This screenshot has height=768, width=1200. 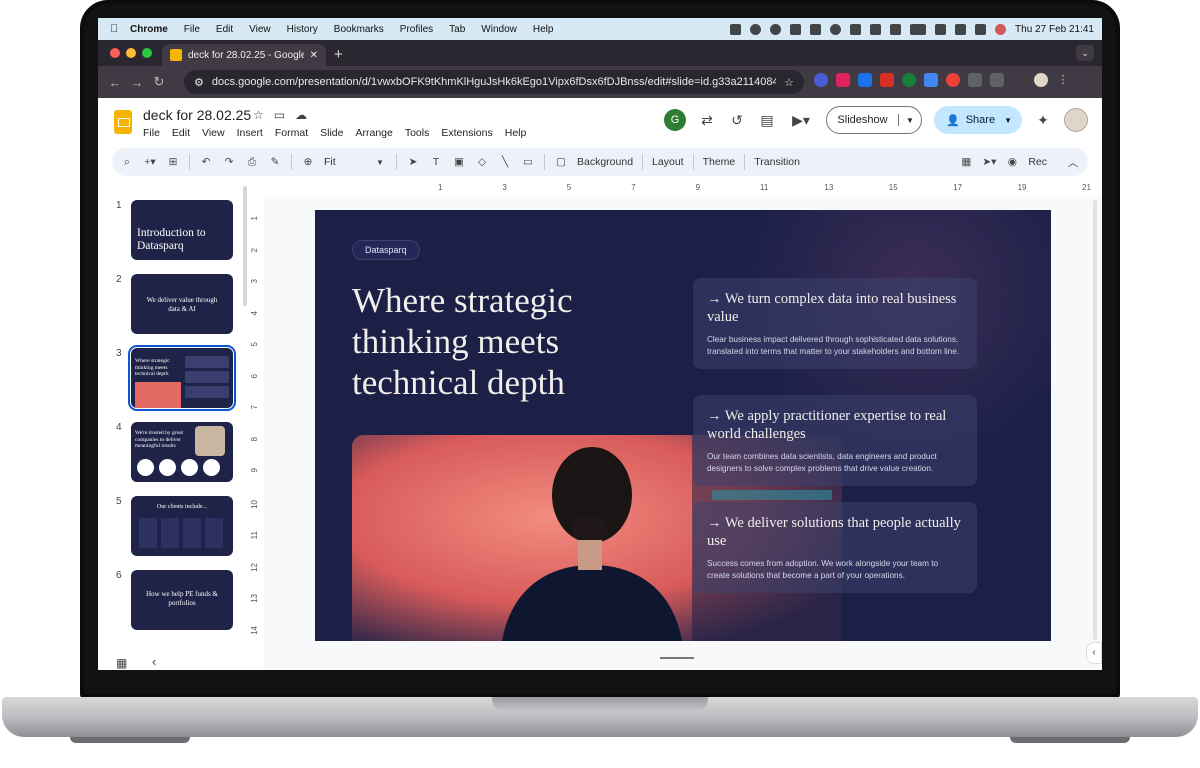 What do you see at coordinates (896, 29) in the screenshot?
I see `display-icon` at bounding box center [896, 29].